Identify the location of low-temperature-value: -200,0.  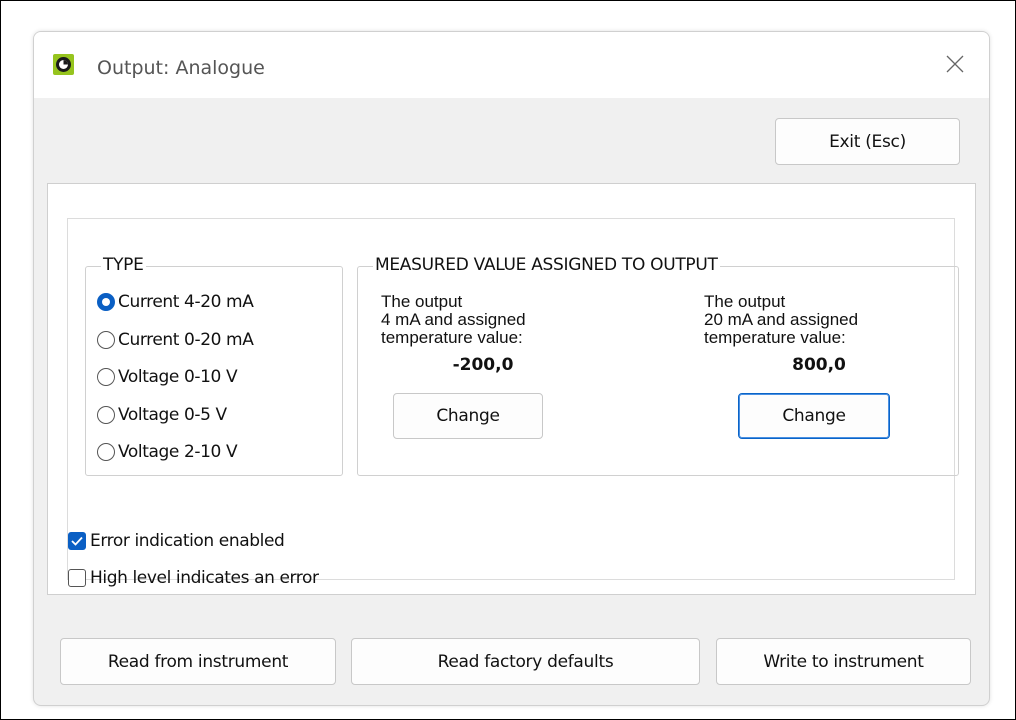
(483, 365).